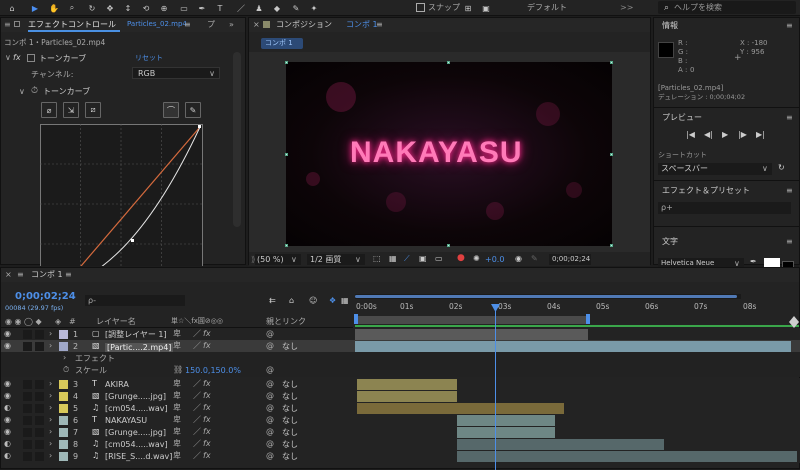 This screenshot has width=800, height=470. Describe the element at coordinates (278, 259) in the screenshot. I see `zoom-dropdown: (50 %) ∨` at that location.